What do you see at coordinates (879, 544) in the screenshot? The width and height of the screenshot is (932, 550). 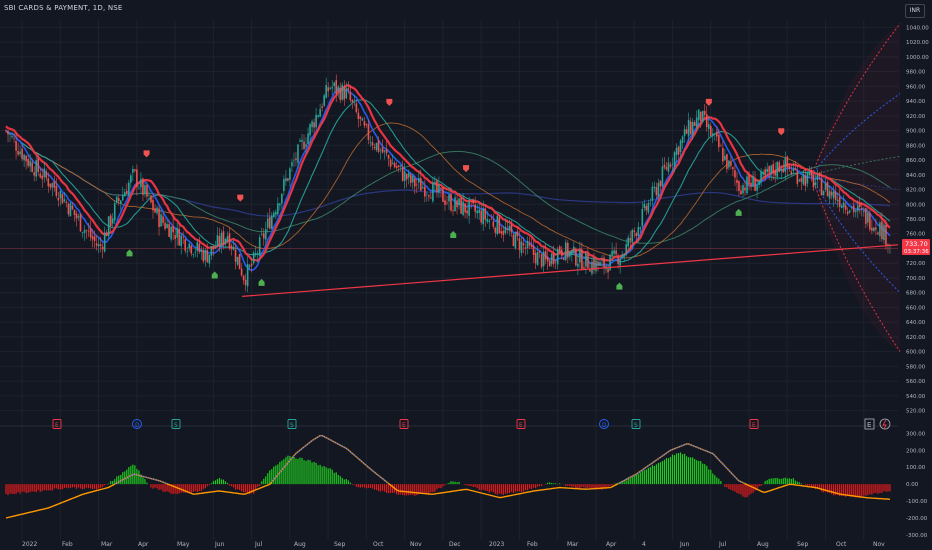 I see `time-tick: Nov` at bounding box center [879, 544].